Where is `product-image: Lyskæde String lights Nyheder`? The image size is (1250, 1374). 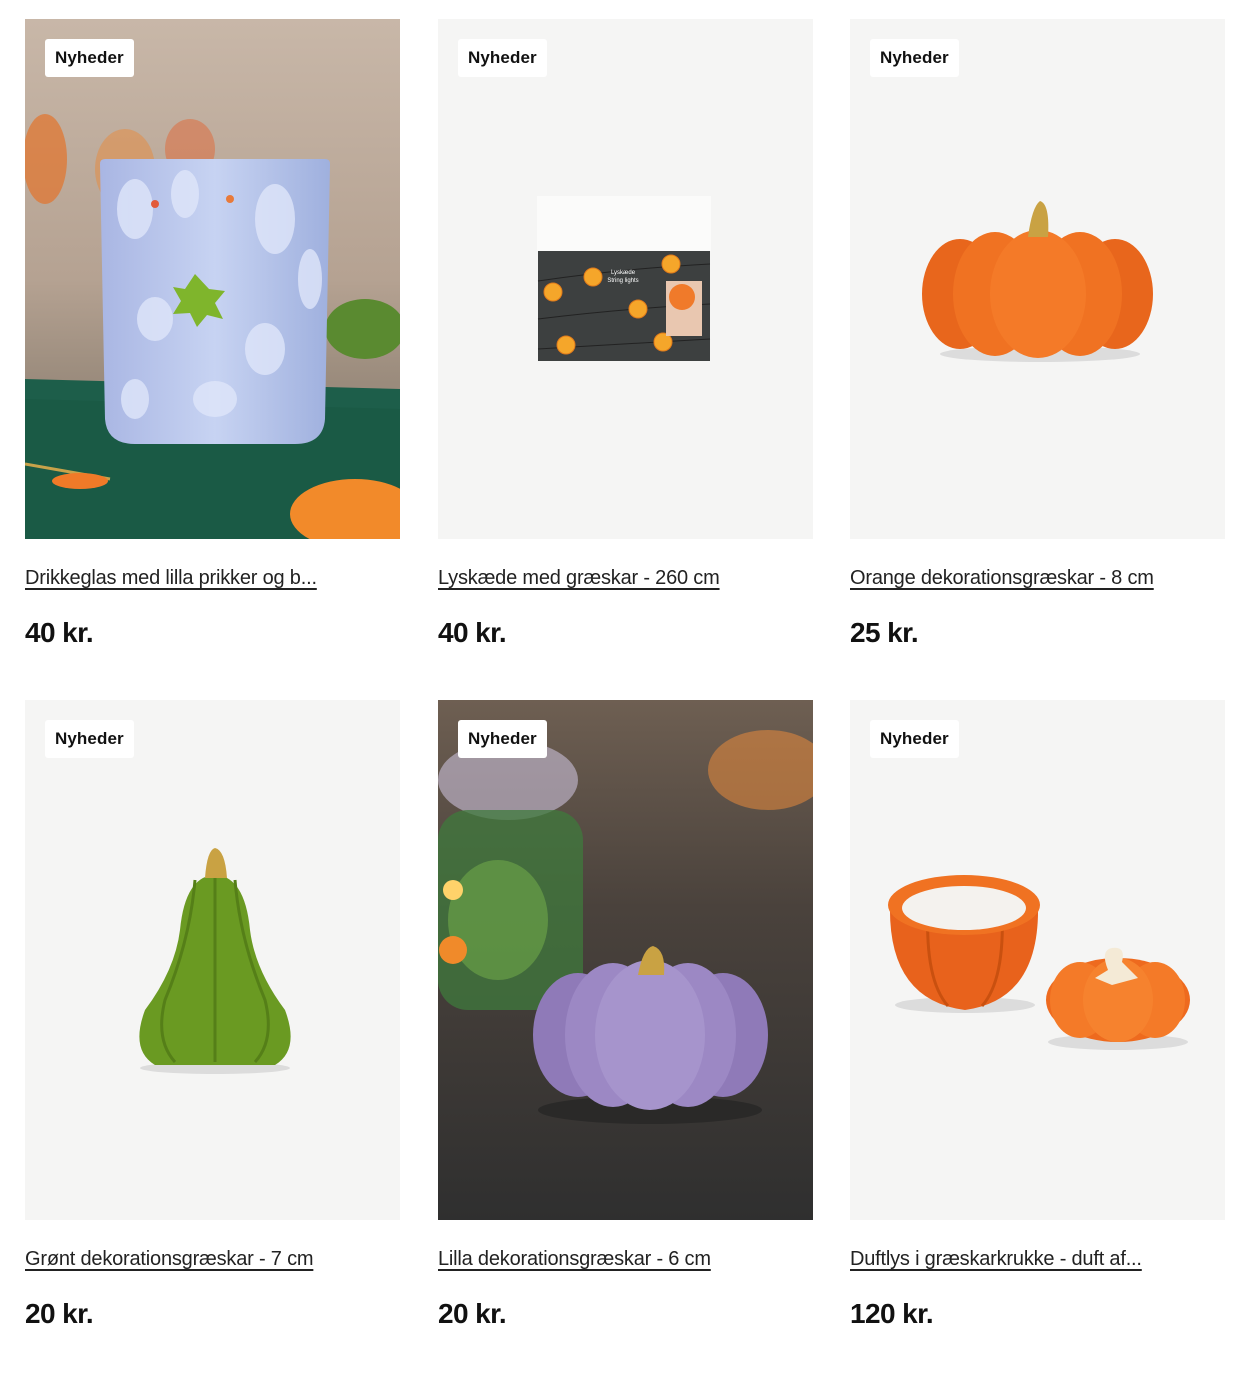 product-image: Lyskæde String lights Nyheder is located at coordinates (625, 279).